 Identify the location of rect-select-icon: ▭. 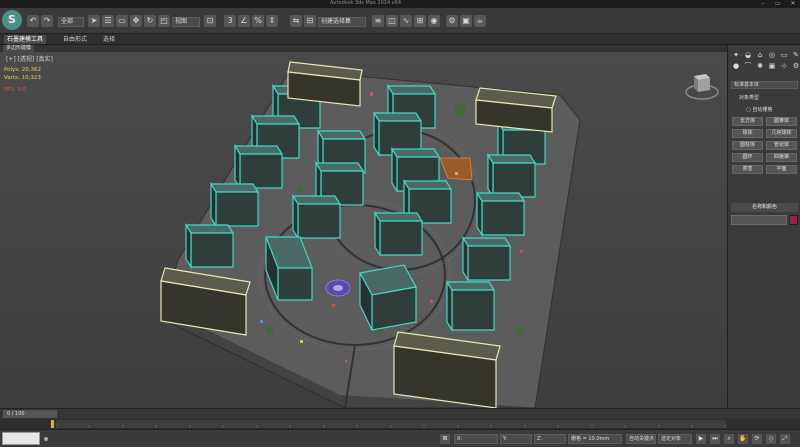
(122, 21).